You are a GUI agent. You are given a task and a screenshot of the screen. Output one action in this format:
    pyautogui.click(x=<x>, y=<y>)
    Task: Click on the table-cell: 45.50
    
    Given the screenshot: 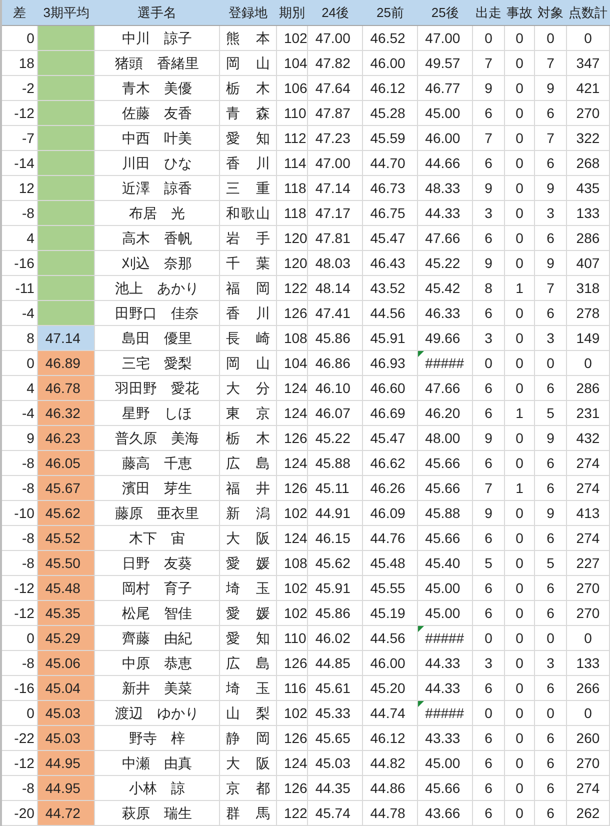 What is the action you would take?
    pyautogui.click(x=66, y=563)
    